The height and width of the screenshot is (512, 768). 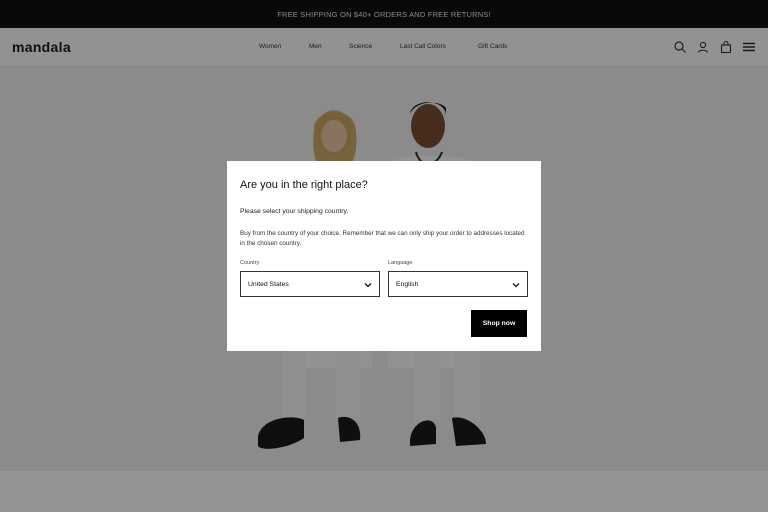 I want to click on country-select-value: United States, so click(x=268, y=284).